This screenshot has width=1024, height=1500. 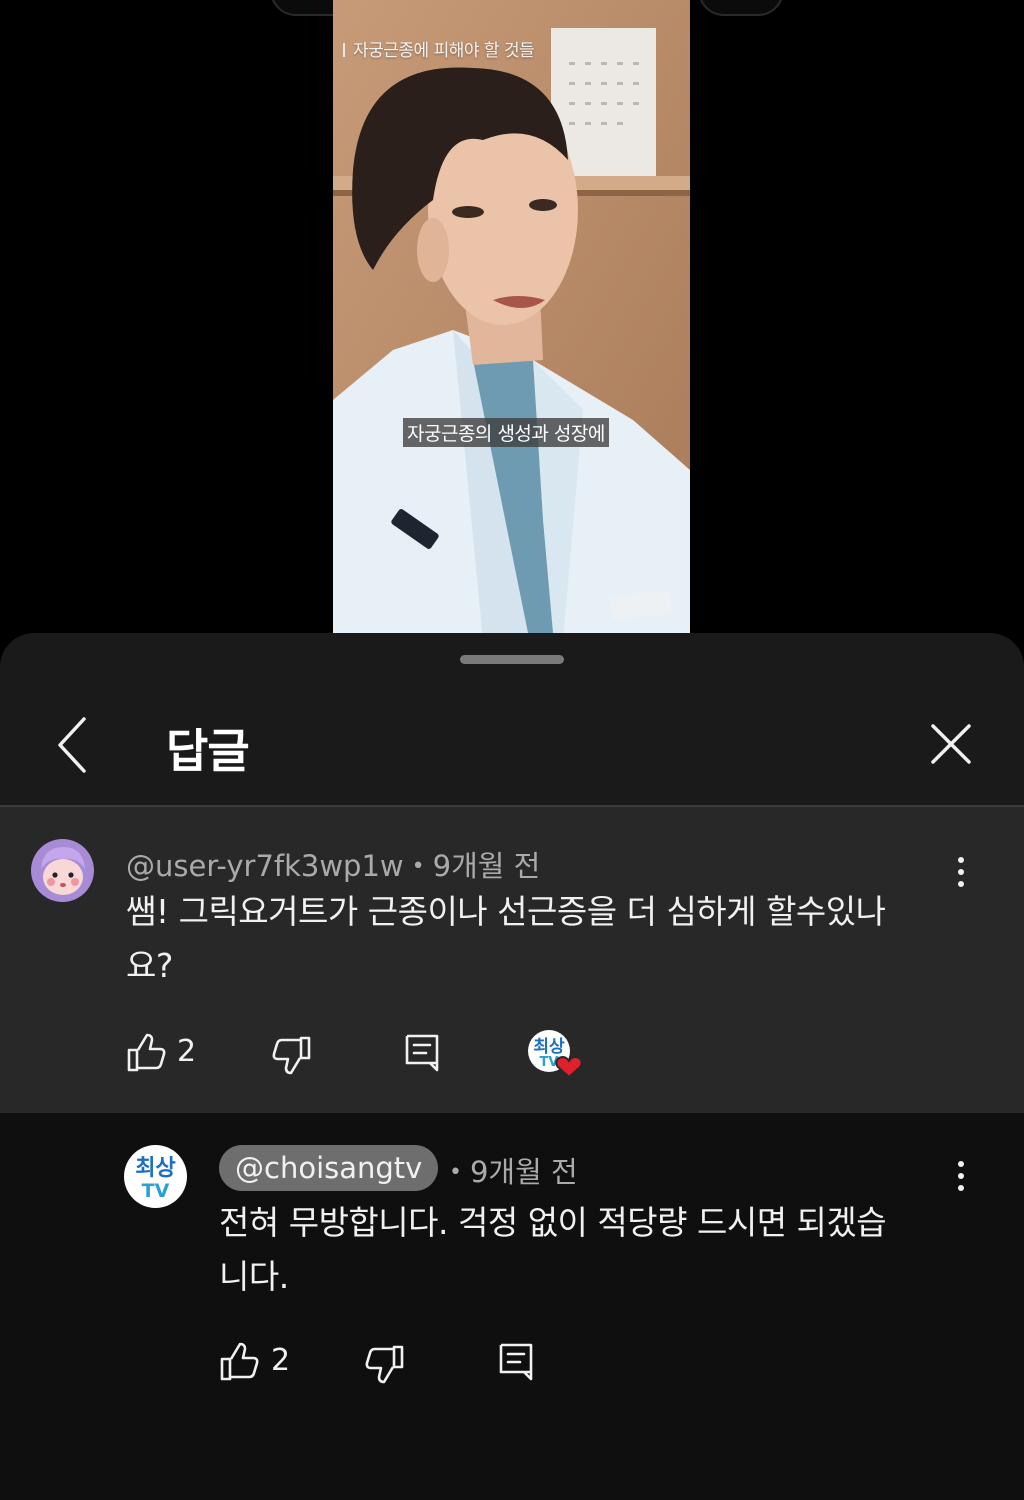 What do you see at coordinates (149, 965) in the screenshot?
I see `comment-text-line: 요?` at bounding box center [149, 965].